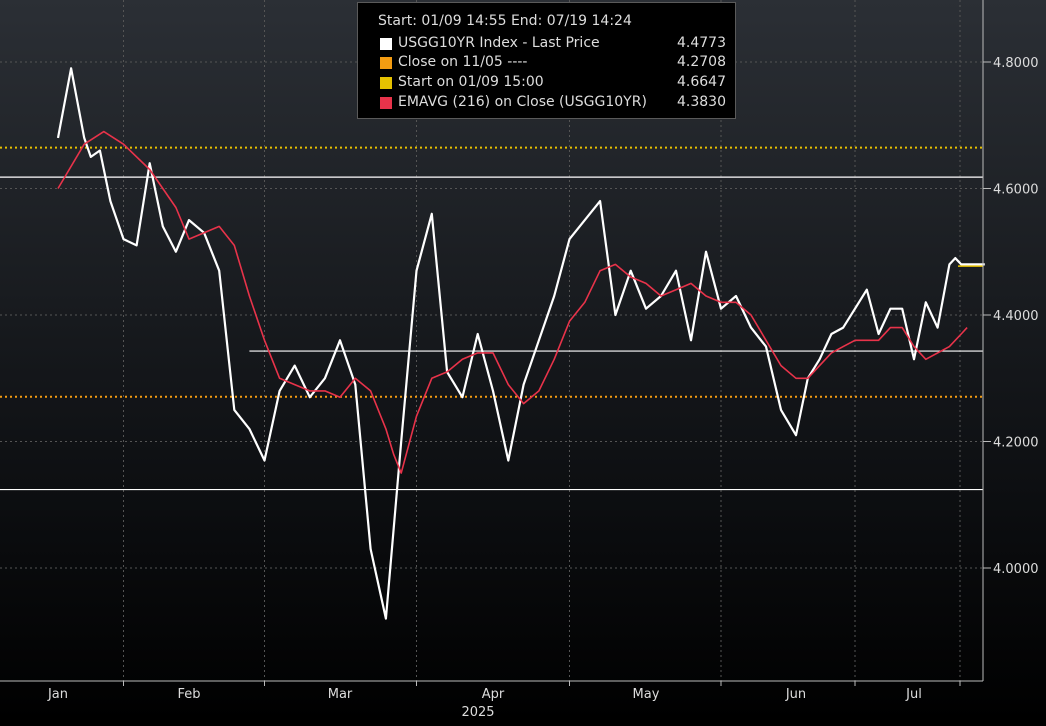  I want to click on legend-label: Close on 11/05 ----, so click(463, 62).